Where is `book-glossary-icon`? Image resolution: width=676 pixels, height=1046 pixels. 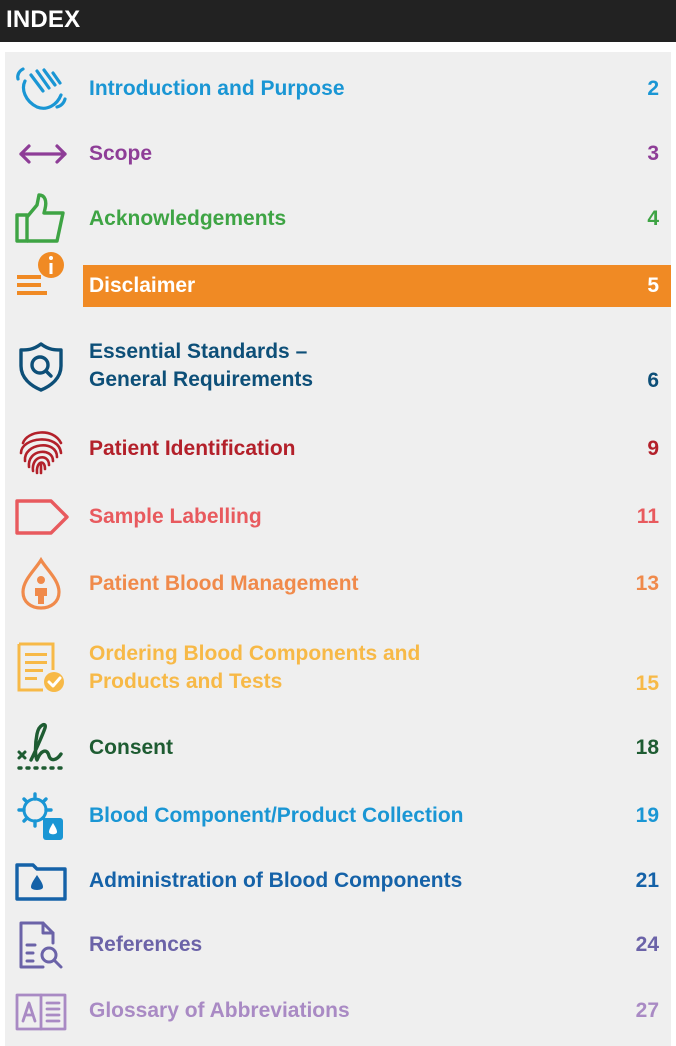 book-glossary-icon is located at coordinates (41, 1011).